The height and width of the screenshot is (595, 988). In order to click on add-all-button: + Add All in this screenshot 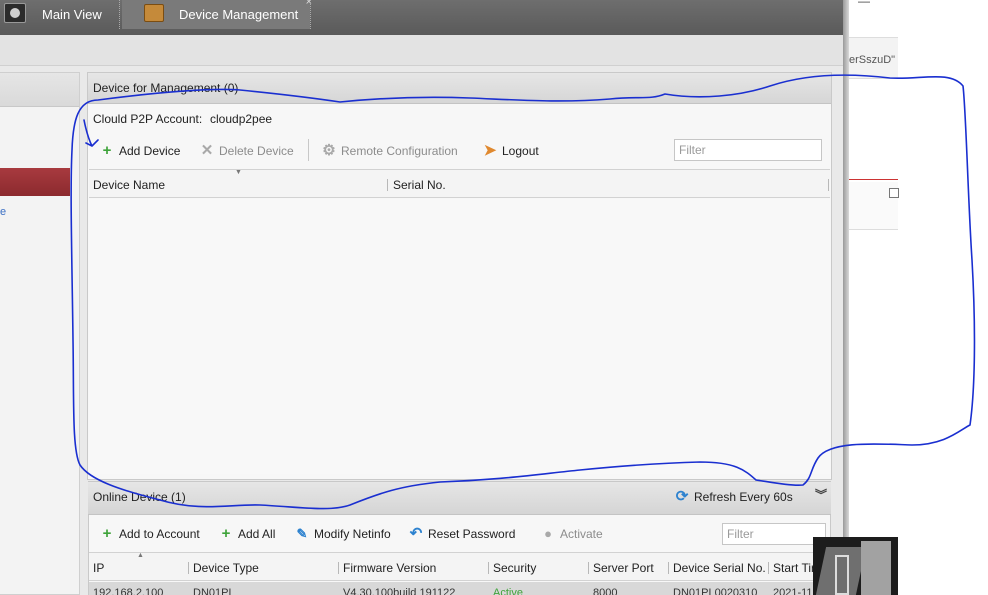, I will do `click(247, 534)`.